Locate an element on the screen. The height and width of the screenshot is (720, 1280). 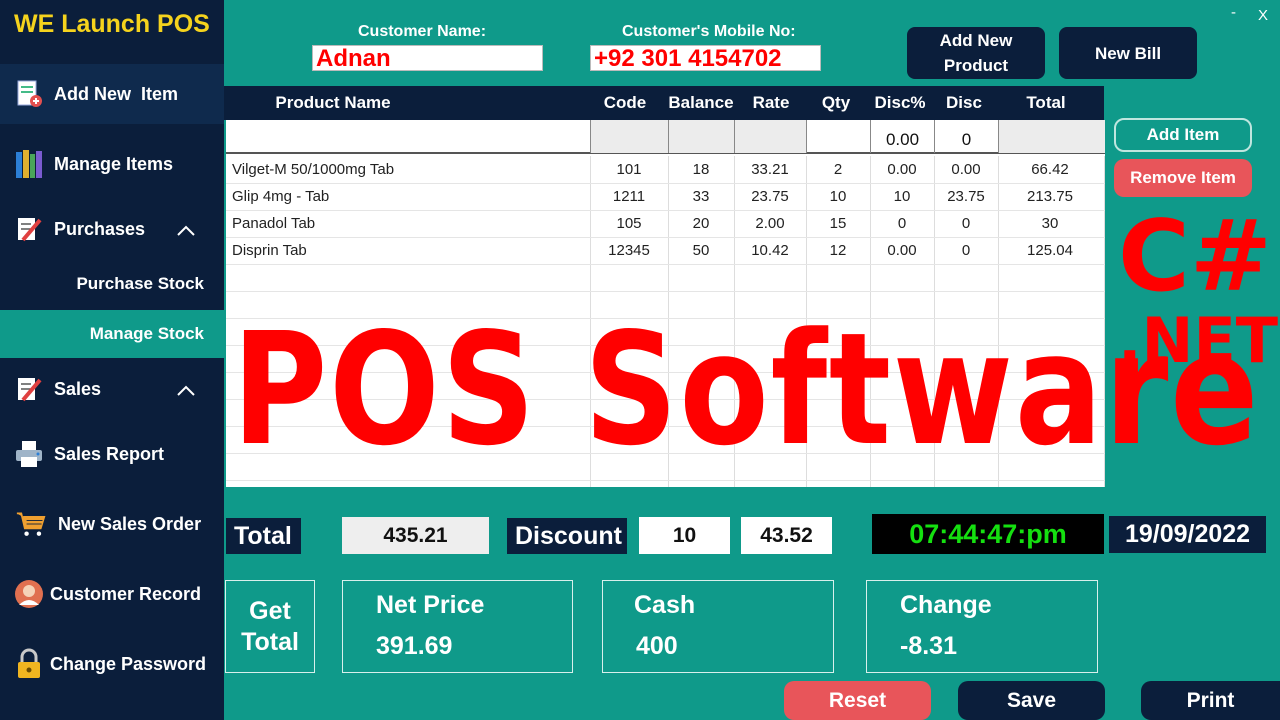
total-value: 435.21 is located at coordinates (415, 535).